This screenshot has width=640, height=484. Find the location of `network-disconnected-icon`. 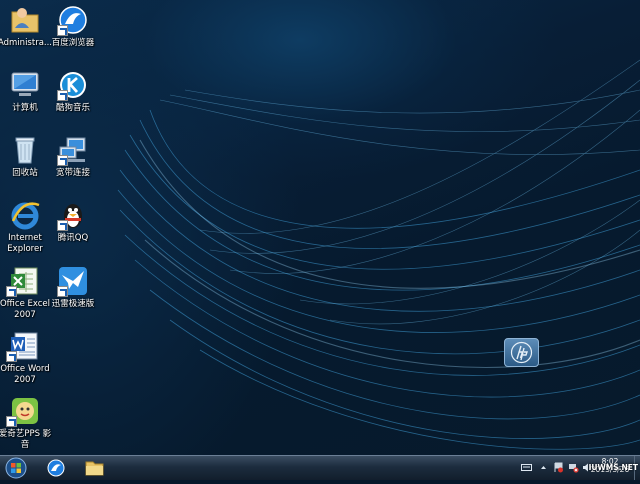

network-disconnected-icon is located at coordinates (573, 467).